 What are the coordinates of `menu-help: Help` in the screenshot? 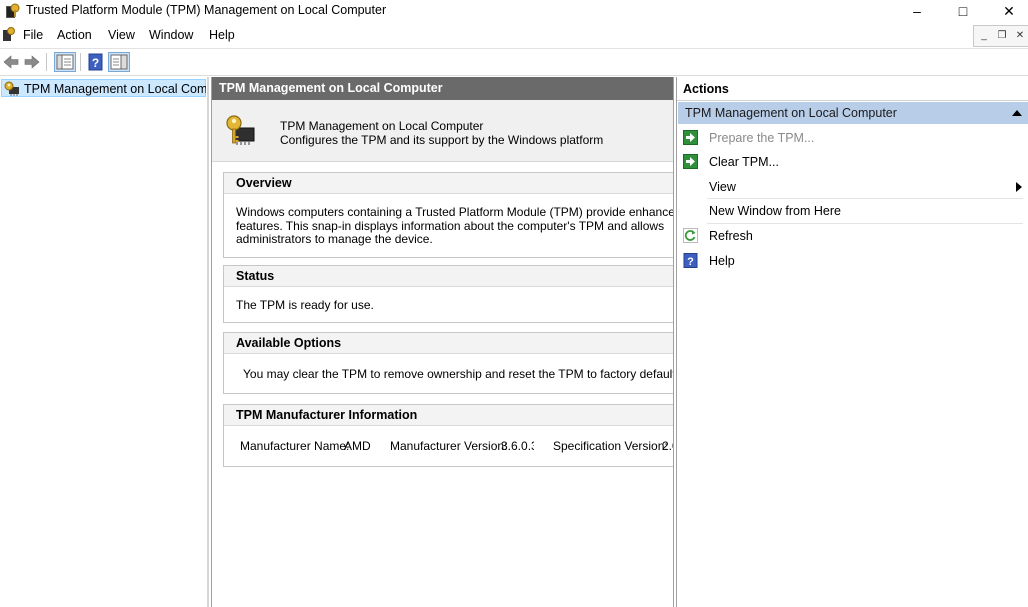 It's located at (222, 35).